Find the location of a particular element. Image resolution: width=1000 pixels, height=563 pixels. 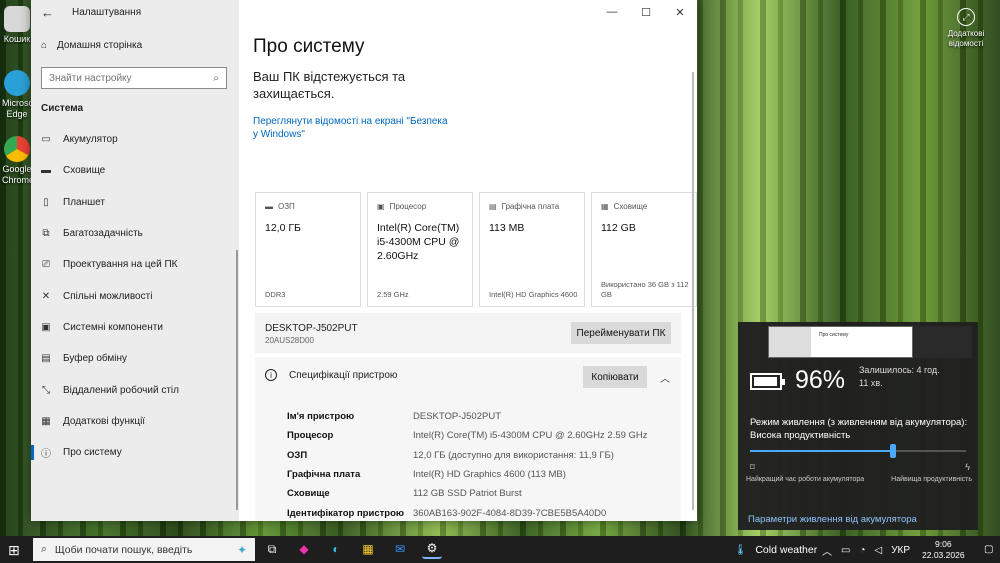

about-icon: ⓘ is located at coordinates (46, 455).